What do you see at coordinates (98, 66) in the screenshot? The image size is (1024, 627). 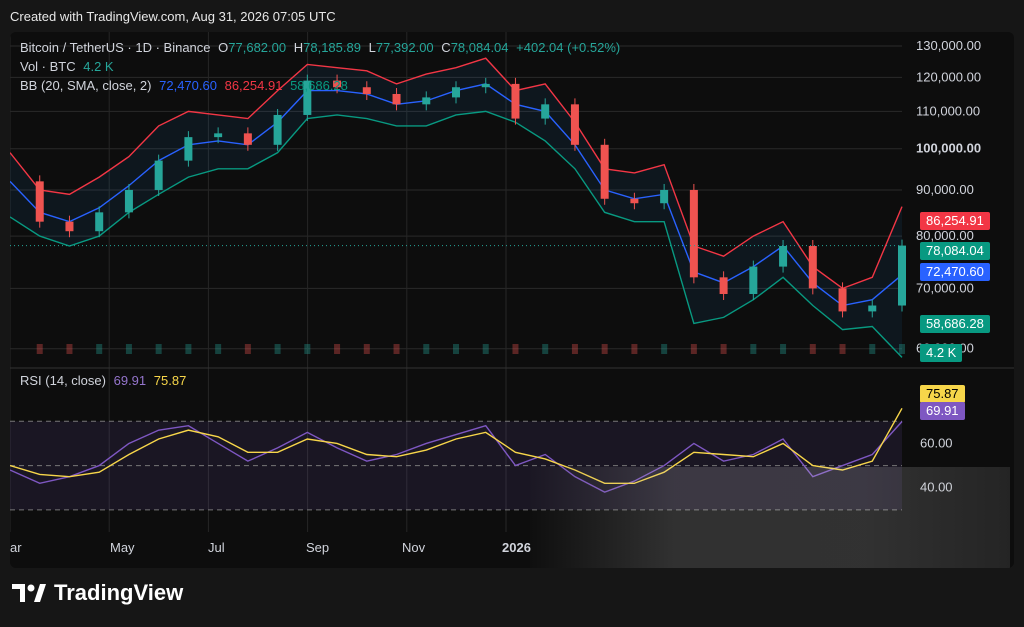 I see `volume-value: 4.2 K` at bounding box center [98, 66].